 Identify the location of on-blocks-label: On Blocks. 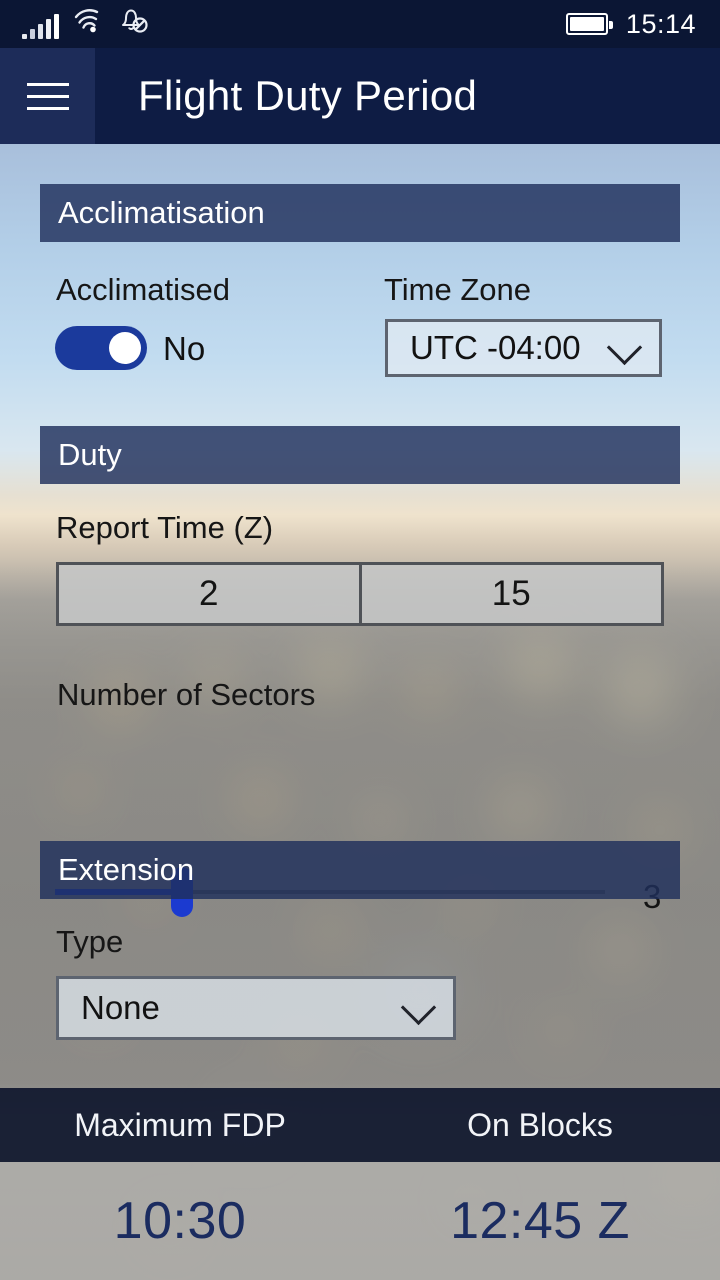
(540, 1124).